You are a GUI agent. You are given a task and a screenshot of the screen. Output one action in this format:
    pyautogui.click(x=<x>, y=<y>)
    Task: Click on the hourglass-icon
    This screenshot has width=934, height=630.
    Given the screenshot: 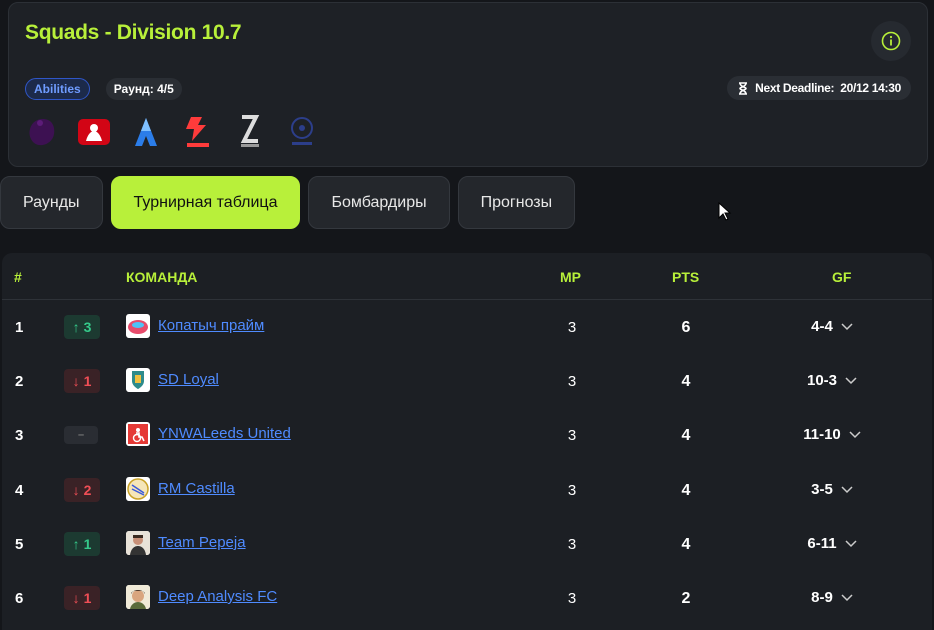 What is the action you would take?
    pyautogui.click(x=743, y=88)
    